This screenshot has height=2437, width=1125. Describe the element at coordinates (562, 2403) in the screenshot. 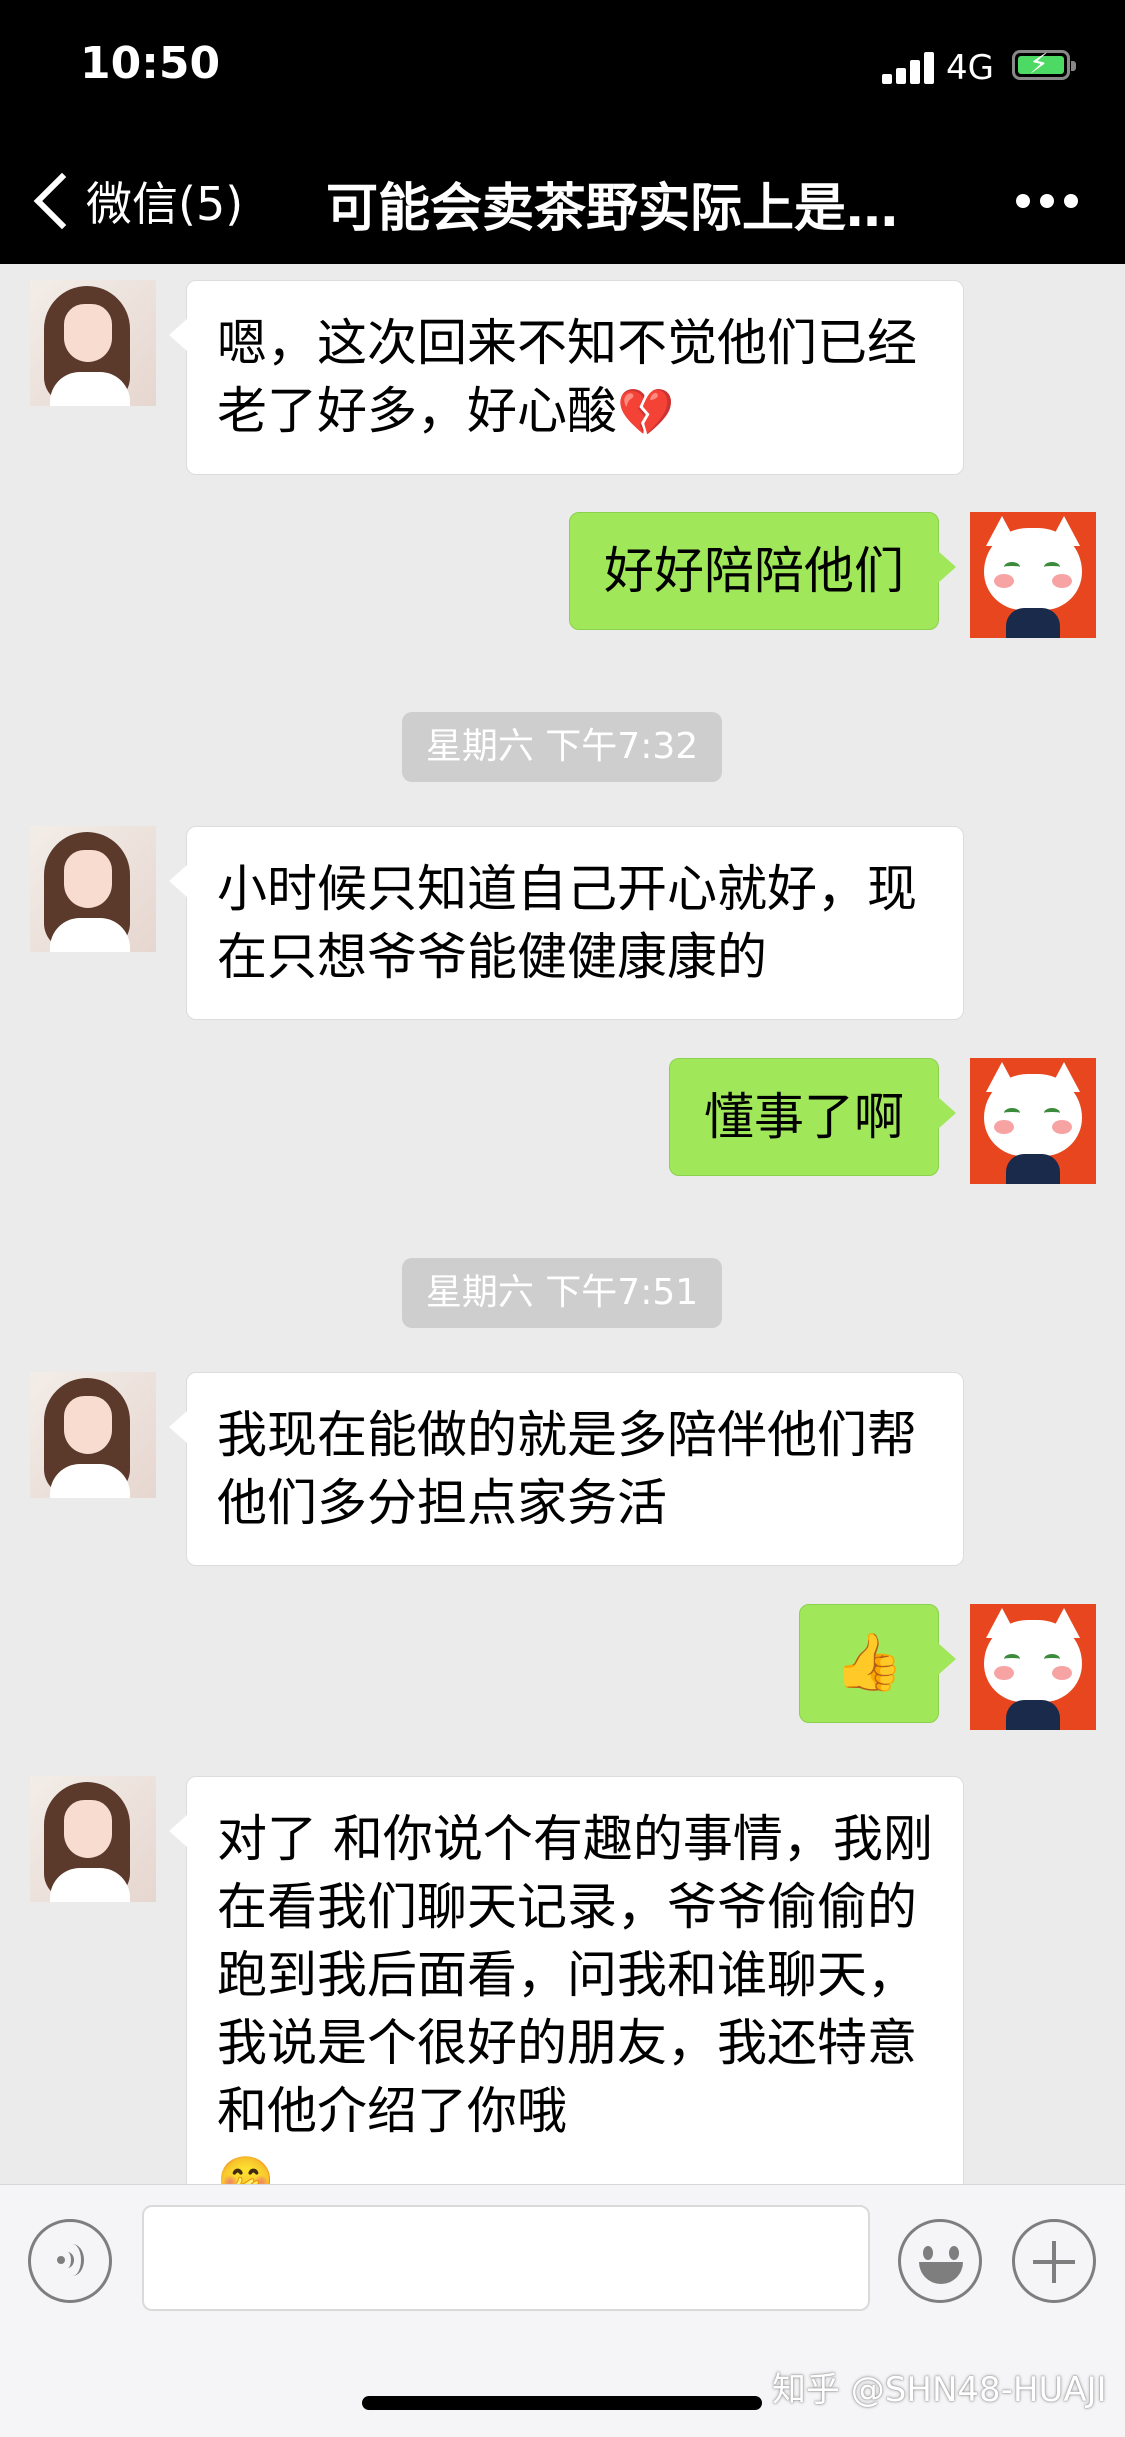

I see `home-indicator` at that location.